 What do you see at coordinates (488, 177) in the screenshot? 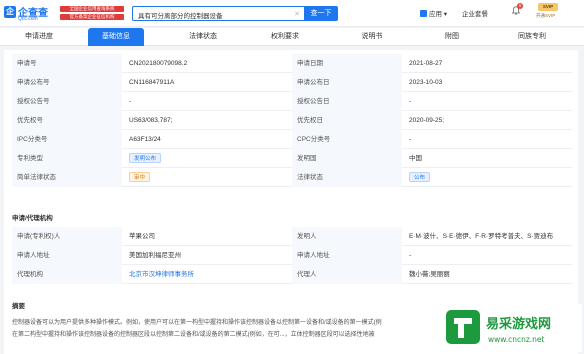
I see `info-value: 公布` at bounding box center [488, 177].